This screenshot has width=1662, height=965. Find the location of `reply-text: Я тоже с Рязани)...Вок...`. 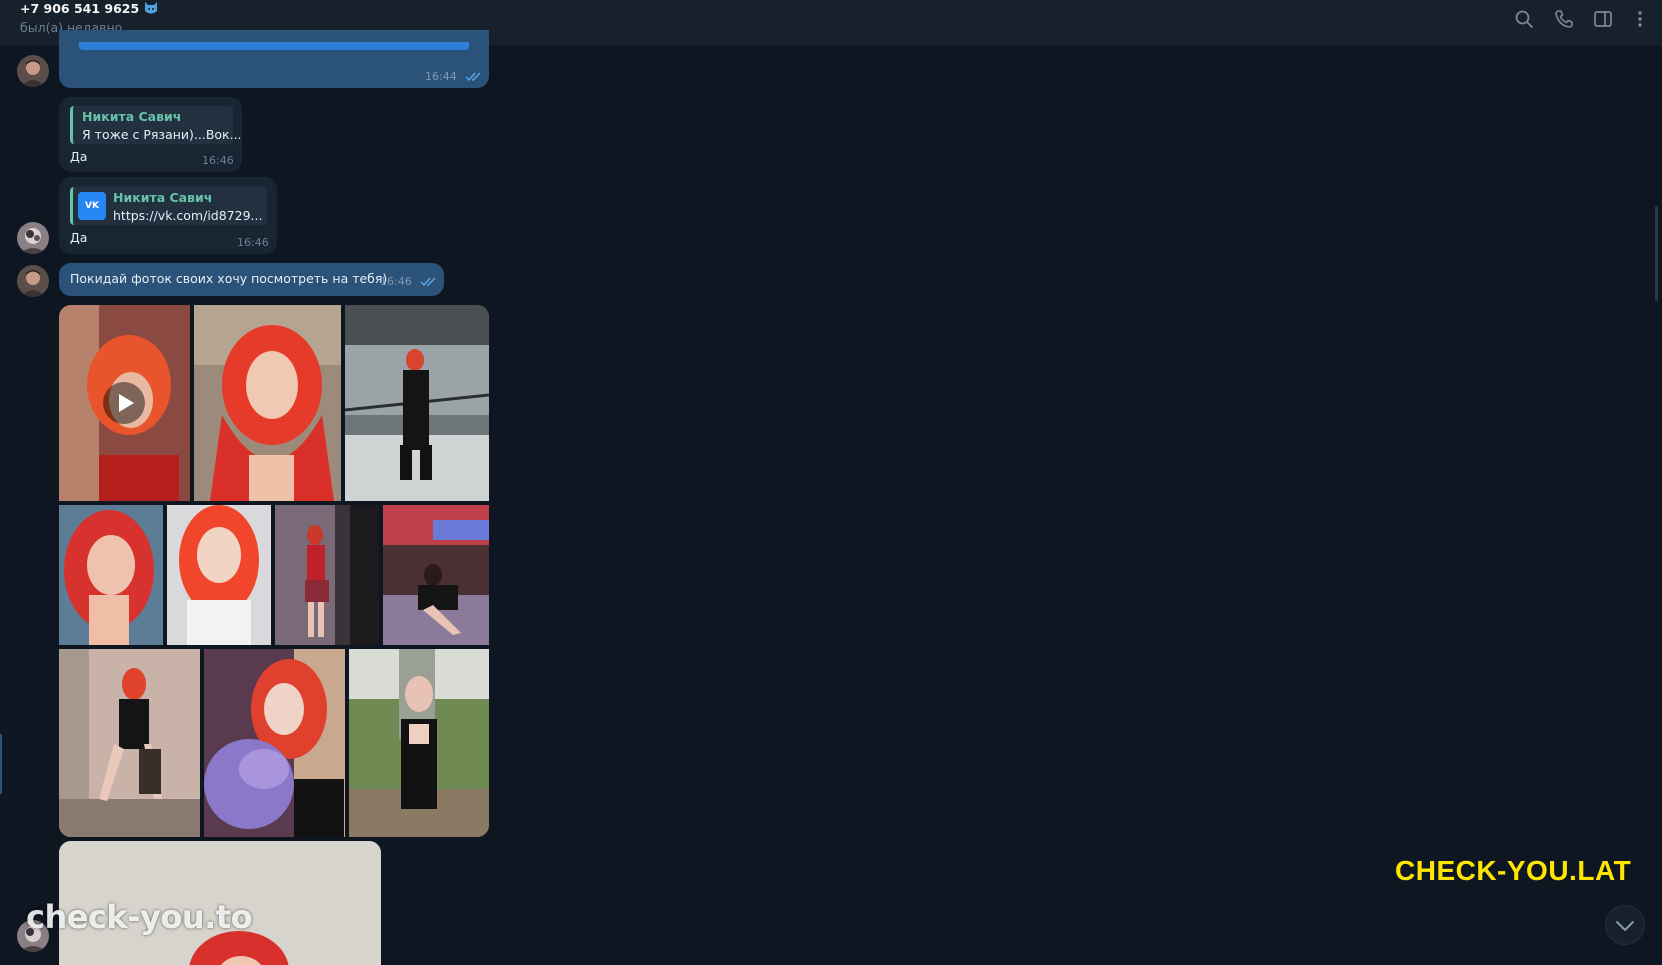

reply-text: Я тоже с Рязани)...Вок... is located at coordinates (162, 134).